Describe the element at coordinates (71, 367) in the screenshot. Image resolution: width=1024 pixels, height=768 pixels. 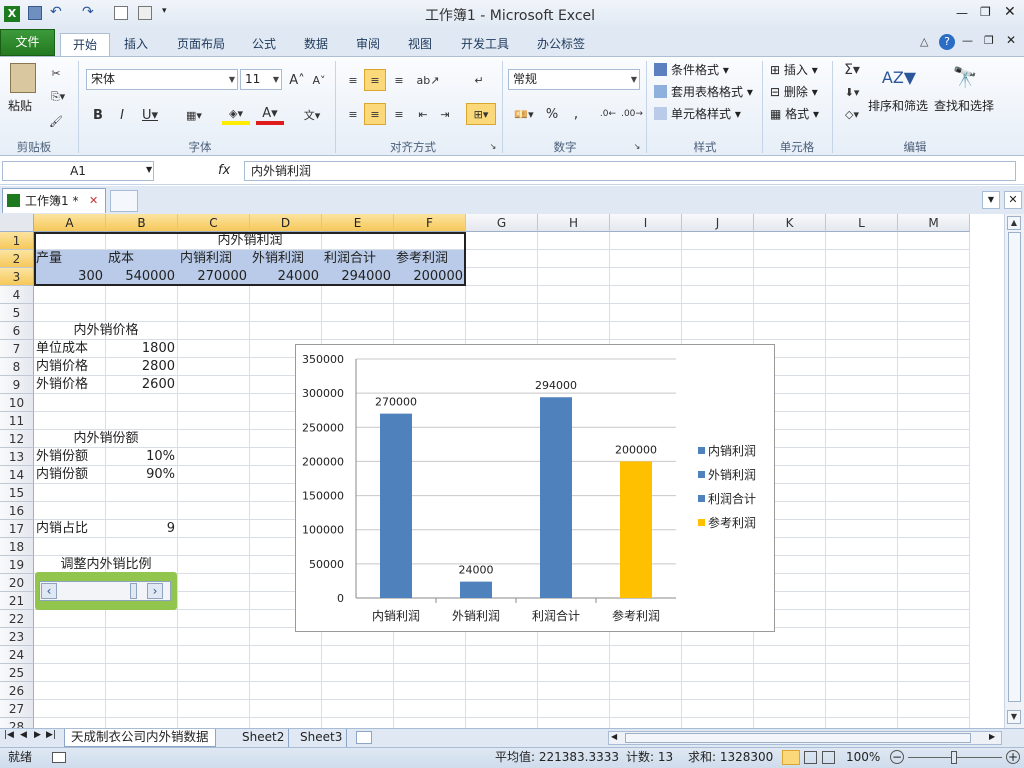
I see `cell-A8: 内销价格` at that location.